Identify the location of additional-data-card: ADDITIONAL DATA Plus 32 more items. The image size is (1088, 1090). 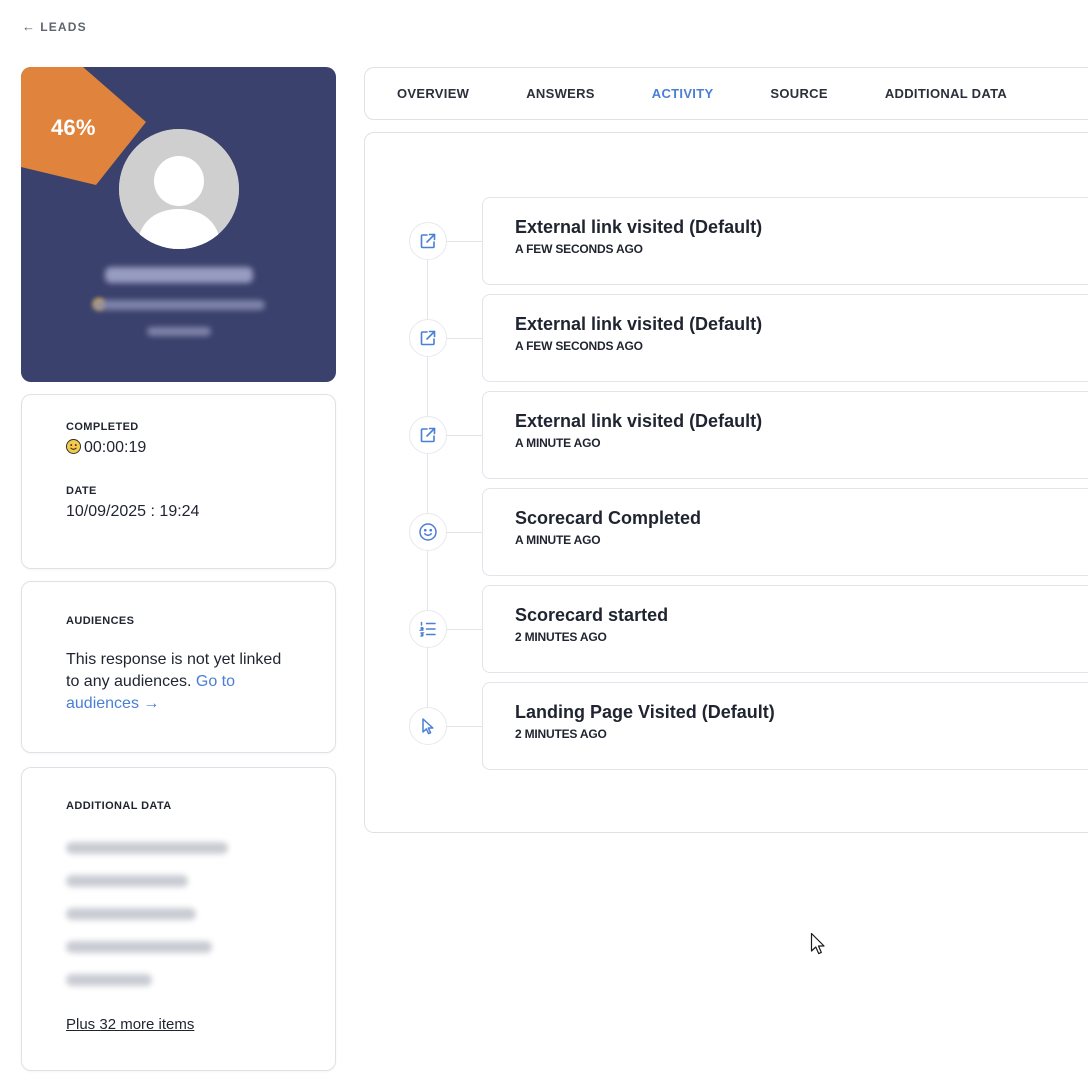
(178, 919).